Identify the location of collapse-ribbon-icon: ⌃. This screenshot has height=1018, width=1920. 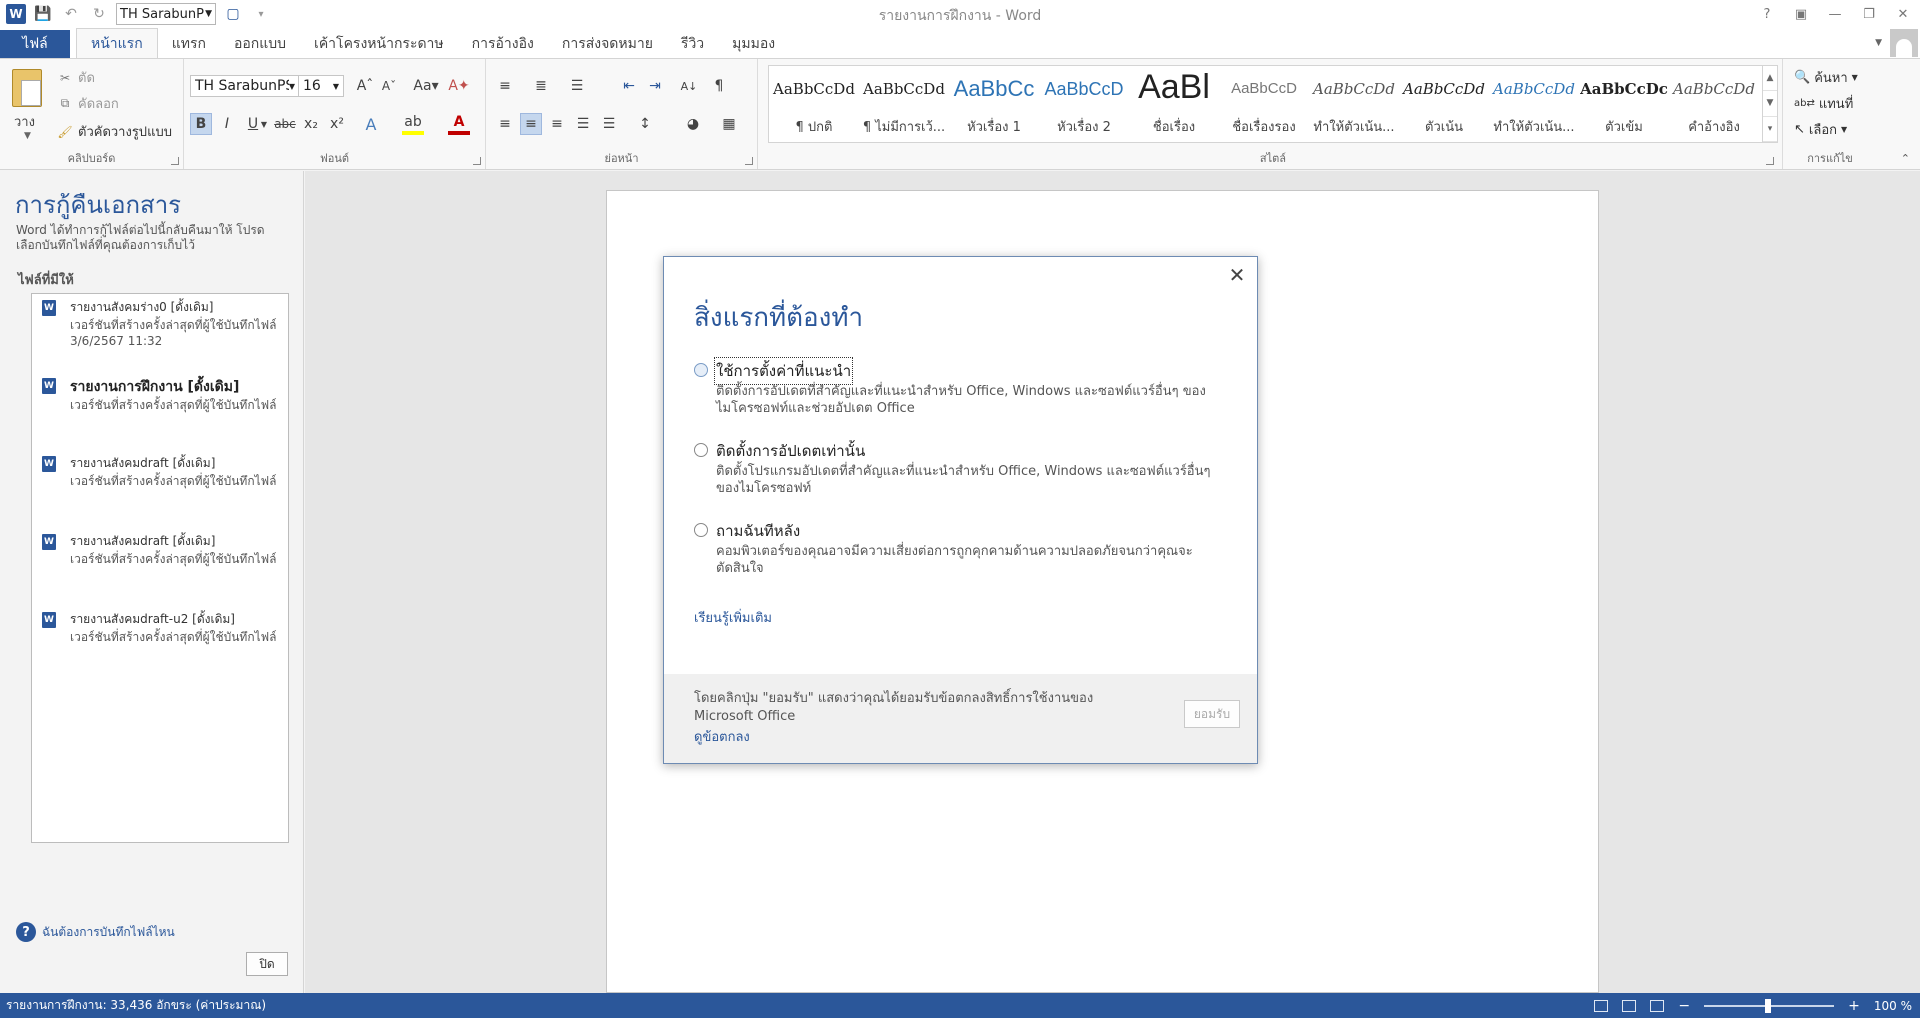
(1905, 158).